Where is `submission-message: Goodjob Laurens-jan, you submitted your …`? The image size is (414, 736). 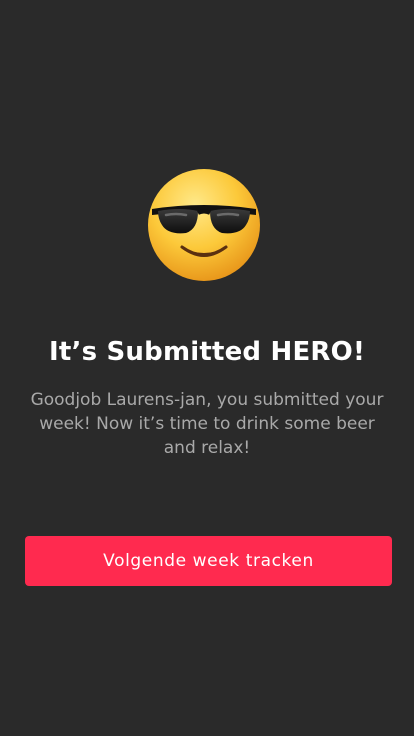
submission-message: Goodjob Laurens-jan, you submitted your … is located at coordinates (207, 424).